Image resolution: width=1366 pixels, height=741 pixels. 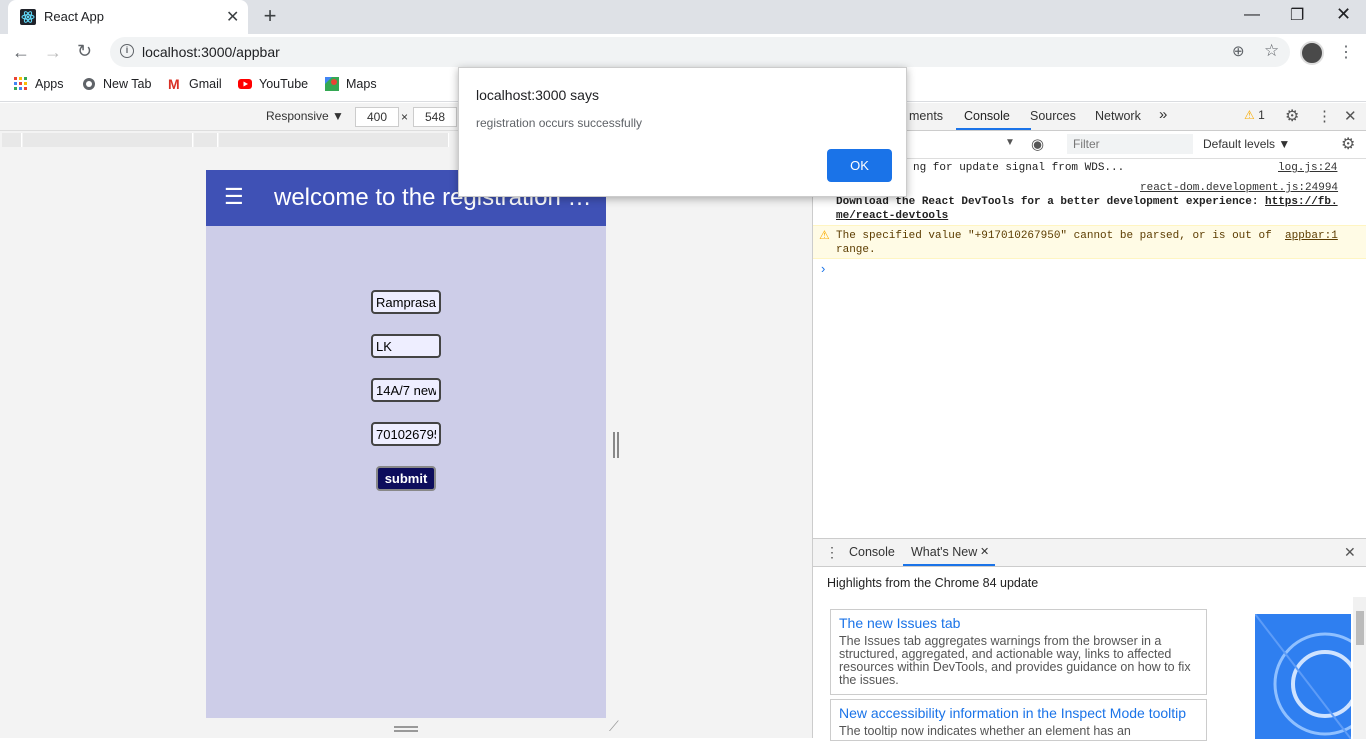 I want to click on viewport-width-input: 400, so click(x=377, y=117).